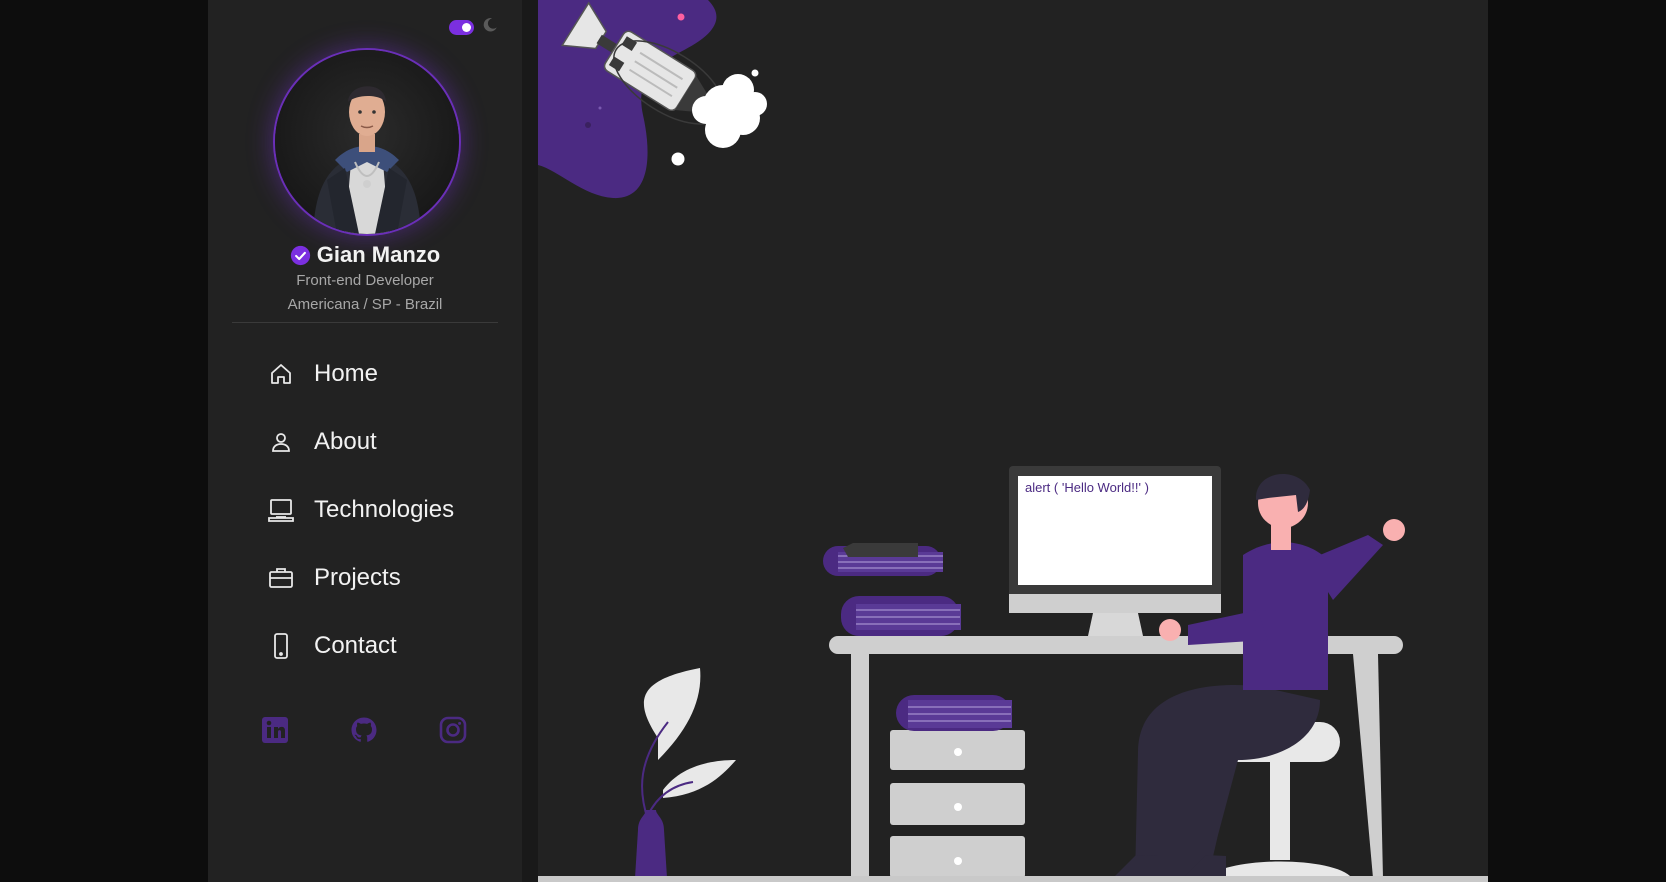 The image size is (1666, 882). What do you see at coordinates (490, 25) in the screenshot?
I see `moon-icon` at bounding box center [490, 25].